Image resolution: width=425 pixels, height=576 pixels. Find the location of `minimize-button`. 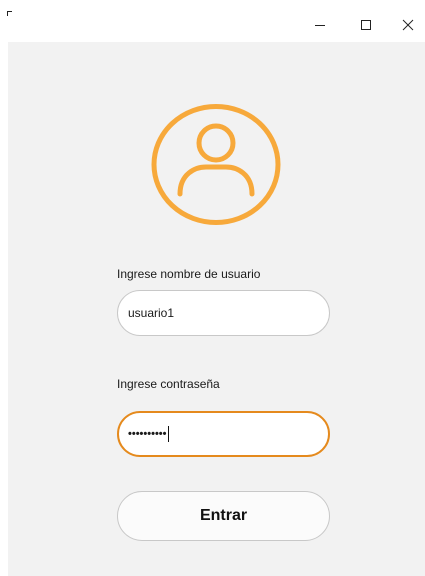

minimize-button is located at coordinates (320, 25).